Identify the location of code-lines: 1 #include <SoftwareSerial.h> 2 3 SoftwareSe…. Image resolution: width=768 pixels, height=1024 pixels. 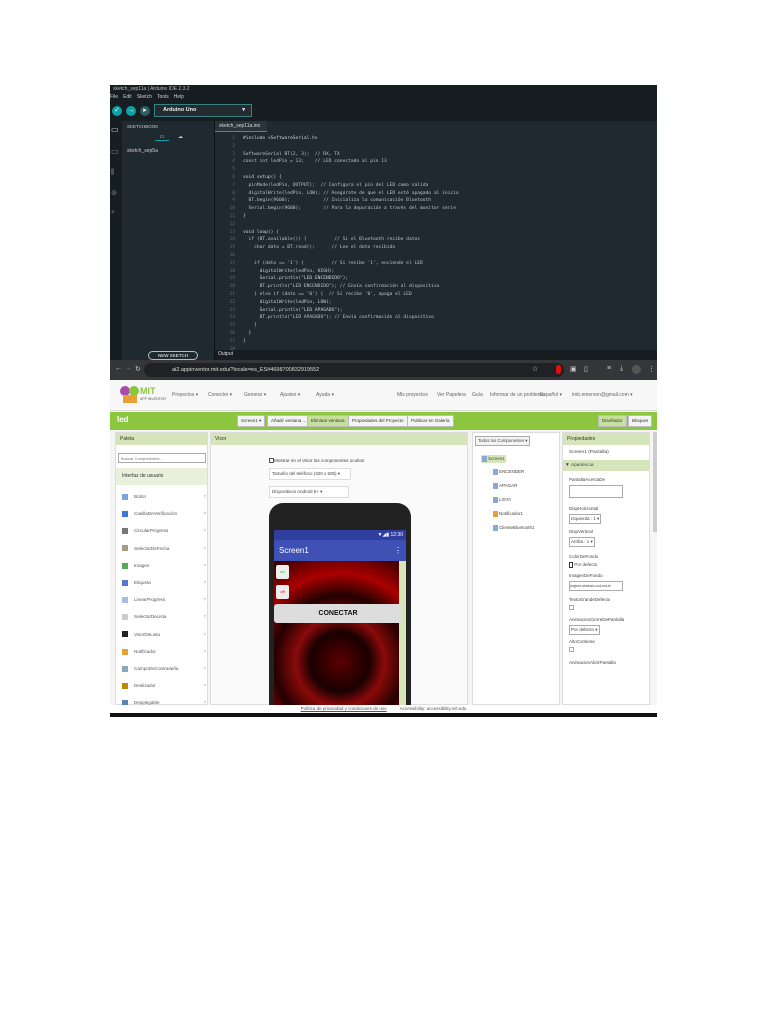
(336, 244).